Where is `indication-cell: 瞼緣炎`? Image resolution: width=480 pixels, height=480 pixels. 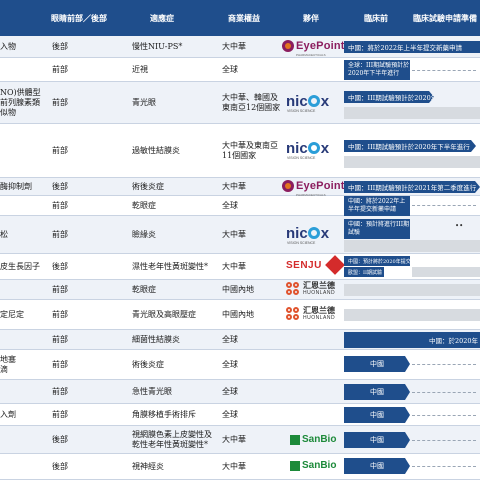
indication-cell: 瞼緣炎 is located at coordinates (144, 234).